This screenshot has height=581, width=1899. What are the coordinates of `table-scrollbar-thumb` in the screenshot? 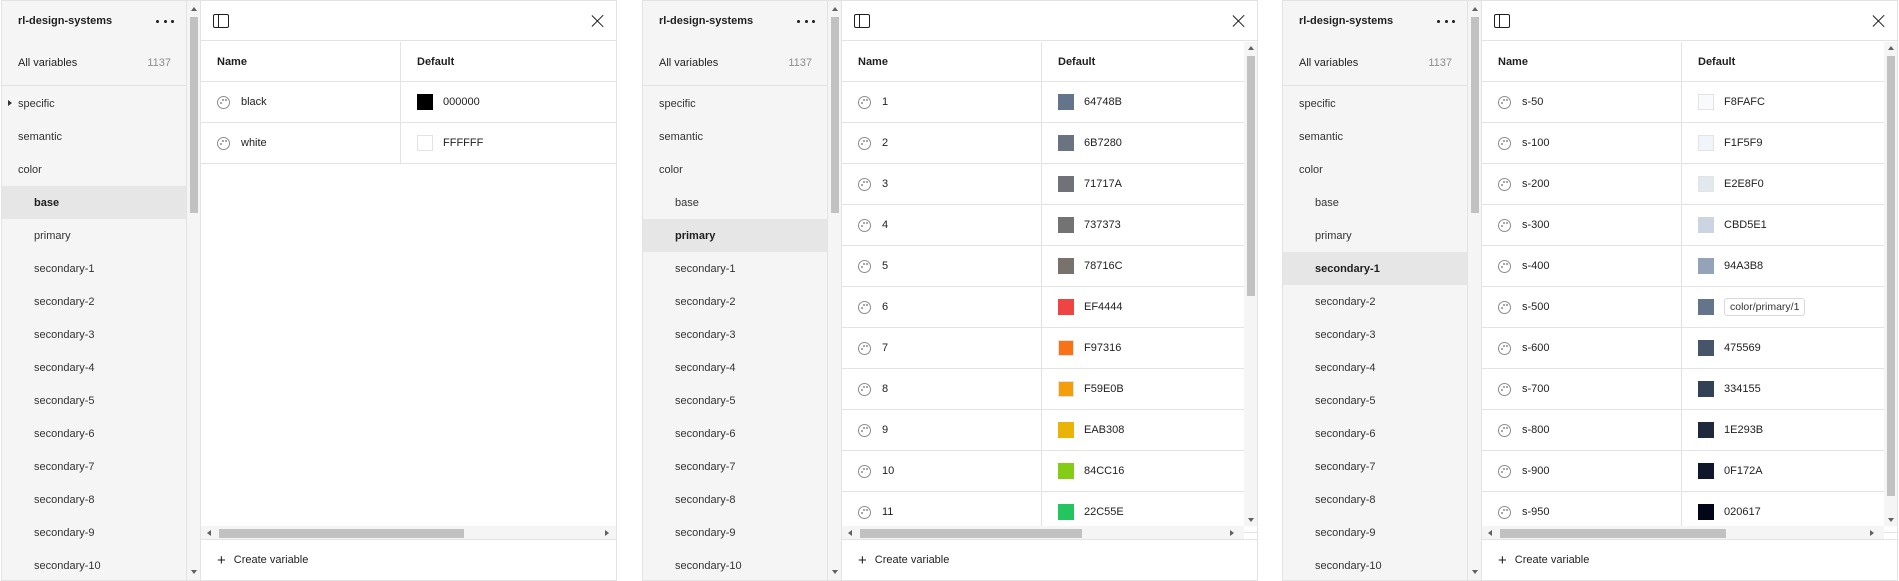 It's located at (1891, 276).